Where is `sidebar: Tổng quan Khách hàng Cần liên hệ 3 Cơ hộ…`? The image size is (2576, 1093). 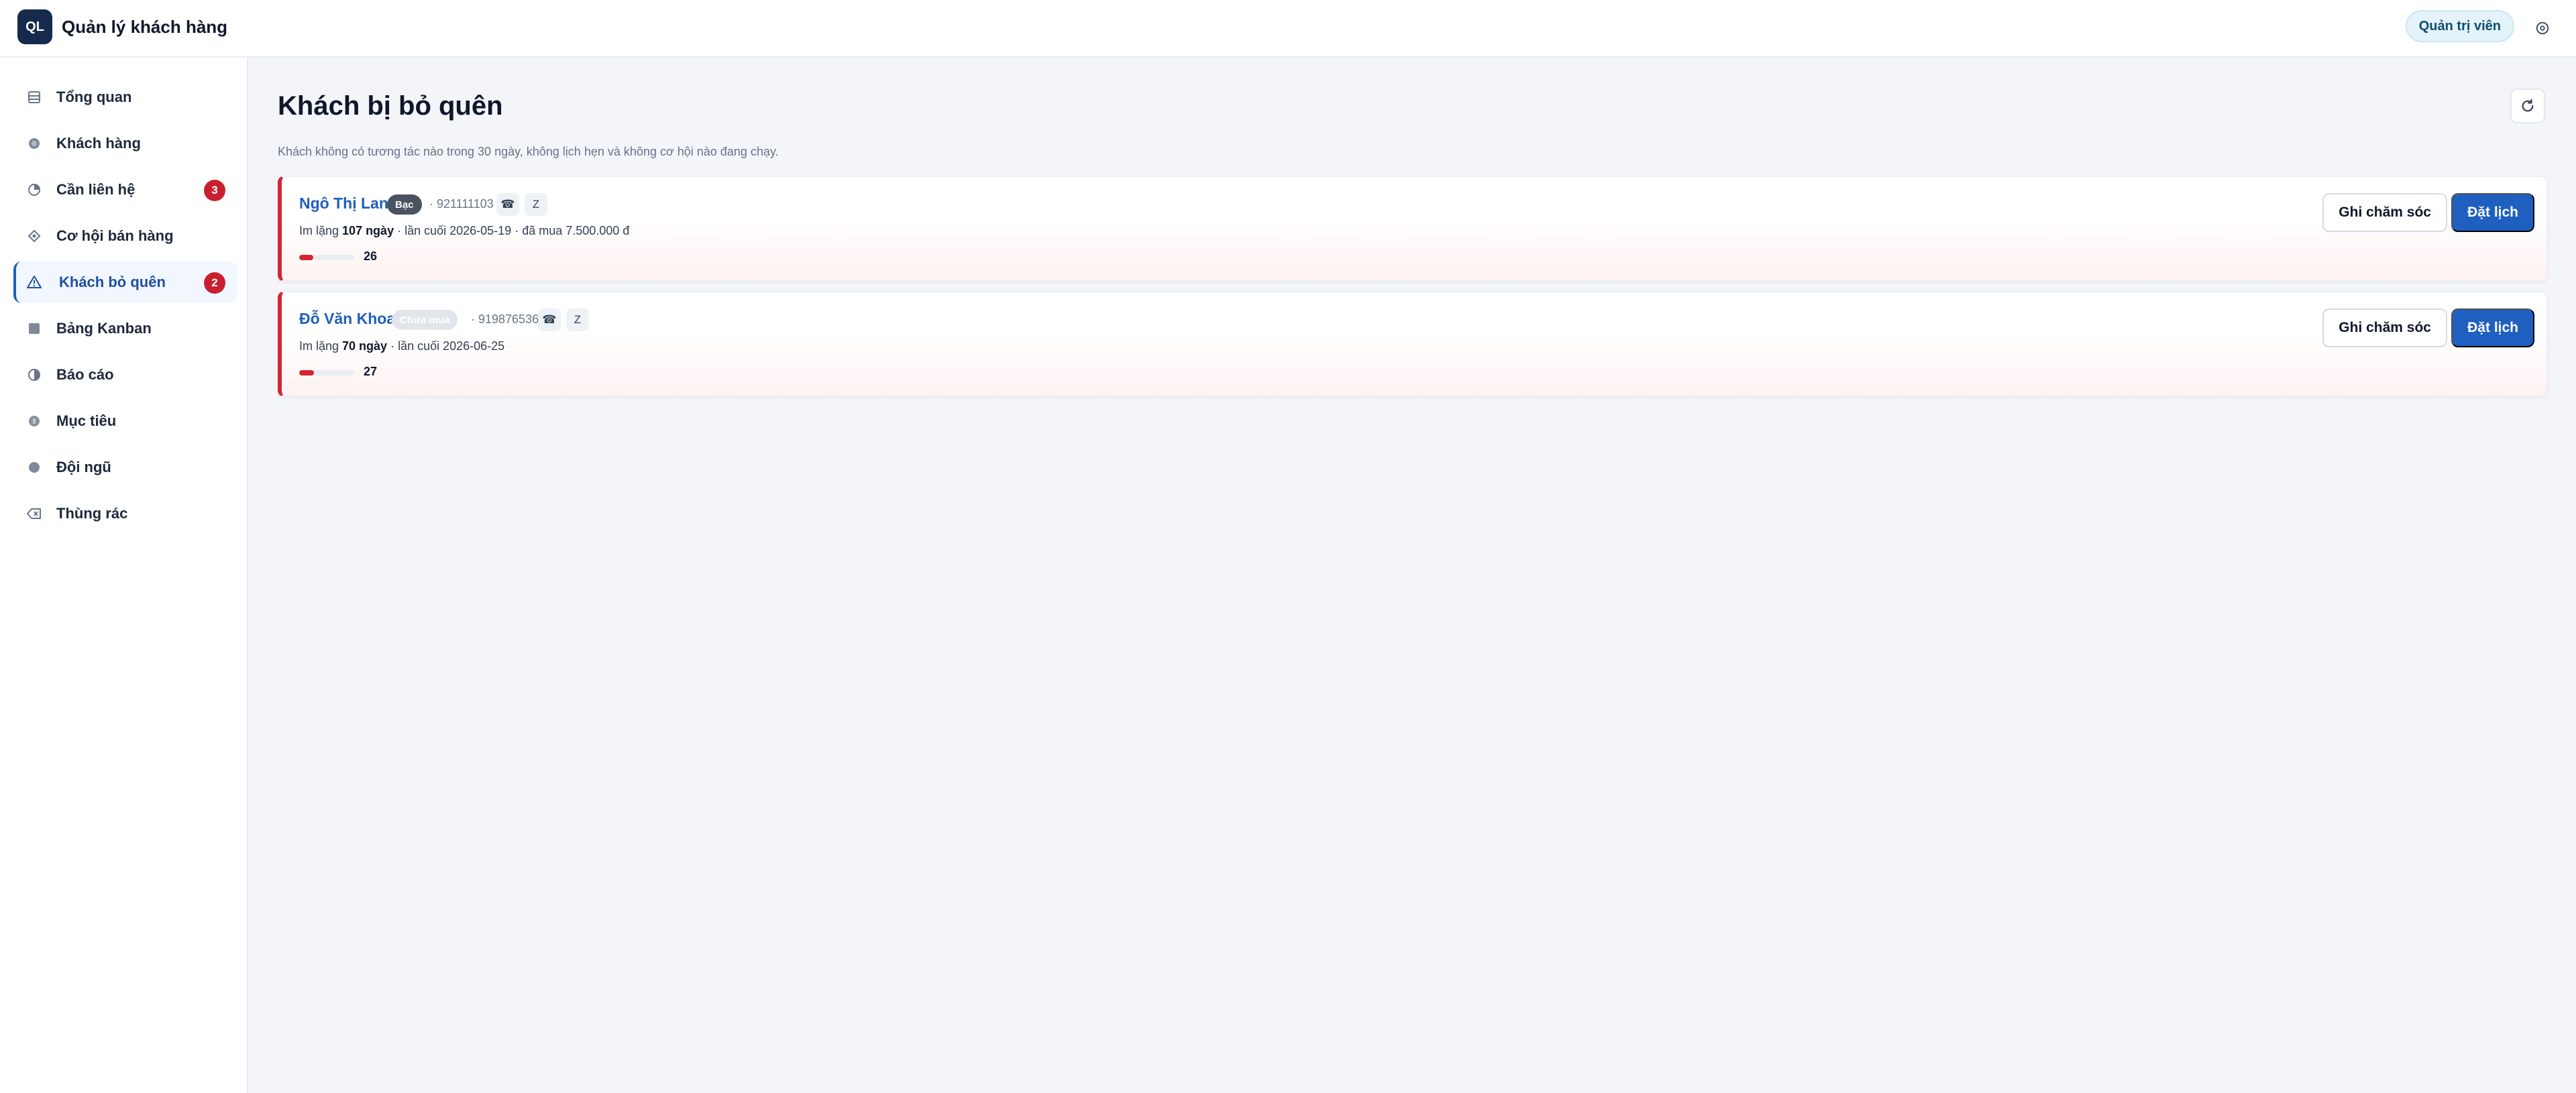
sidebar: Tổng quan Khách hàng Cần liên hệ 3 Cơ hộ… is located at coordinates (124, 575).